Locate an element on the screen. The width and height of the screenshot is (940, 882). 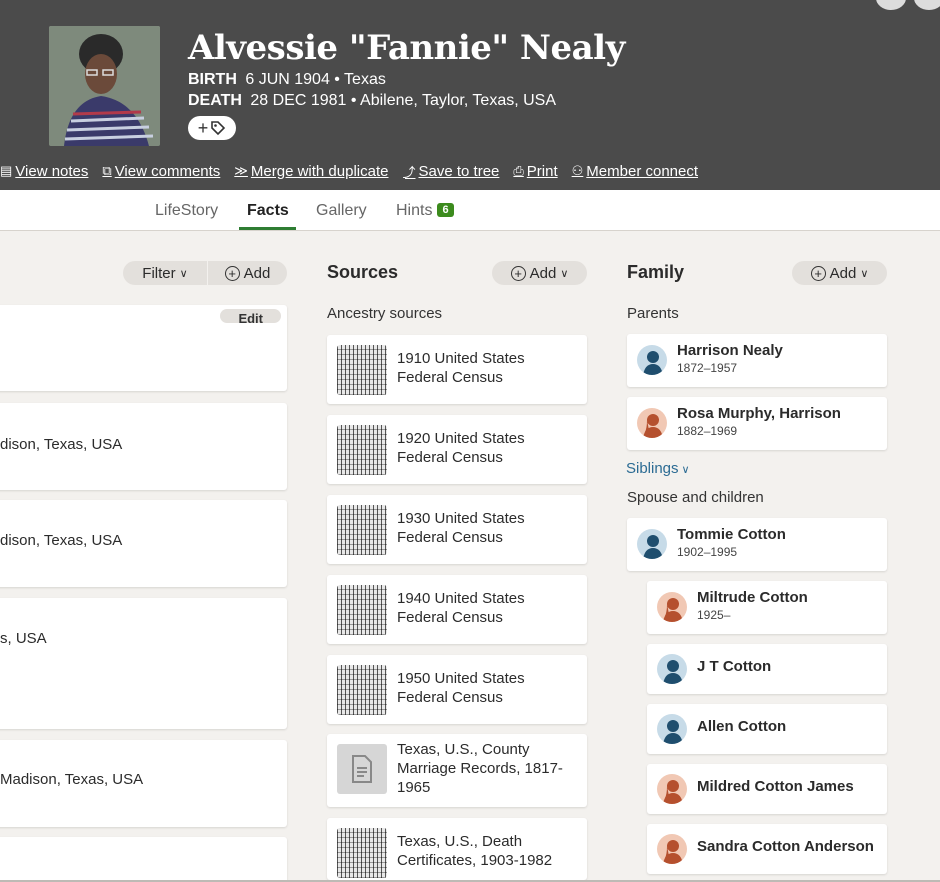
save-to-tree-link: ⤴ Save to tree is located at coordinates (450, 171).